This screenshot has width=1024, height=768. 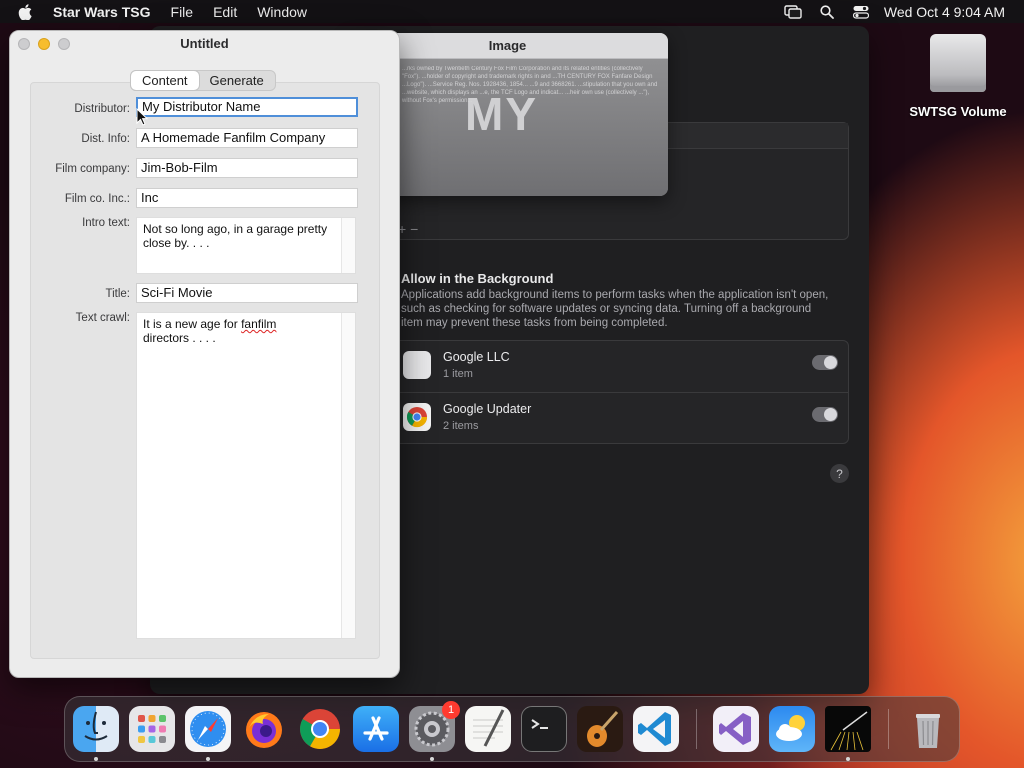 What do you see at coordinates (247, 138) in the screenshot?
I see `dist-info-field: A Homemade Fanfilm Company` at bounding box center [247, 138].